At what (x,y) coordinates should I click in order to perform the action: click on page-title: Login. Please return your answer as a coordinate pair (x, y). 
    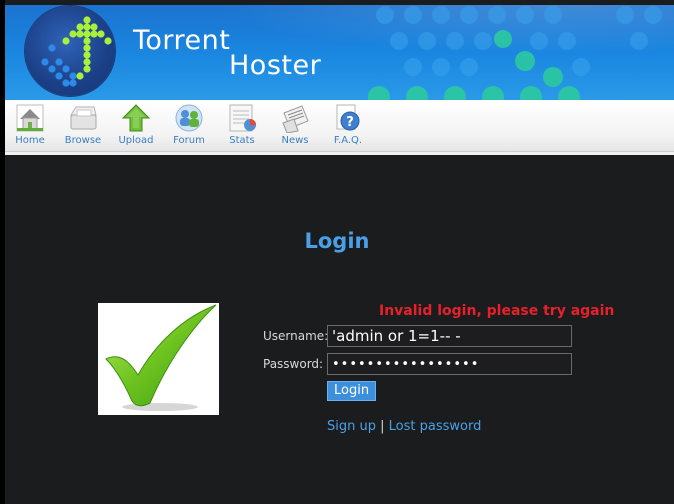
    Looking at the image, I should click on (337, 241).